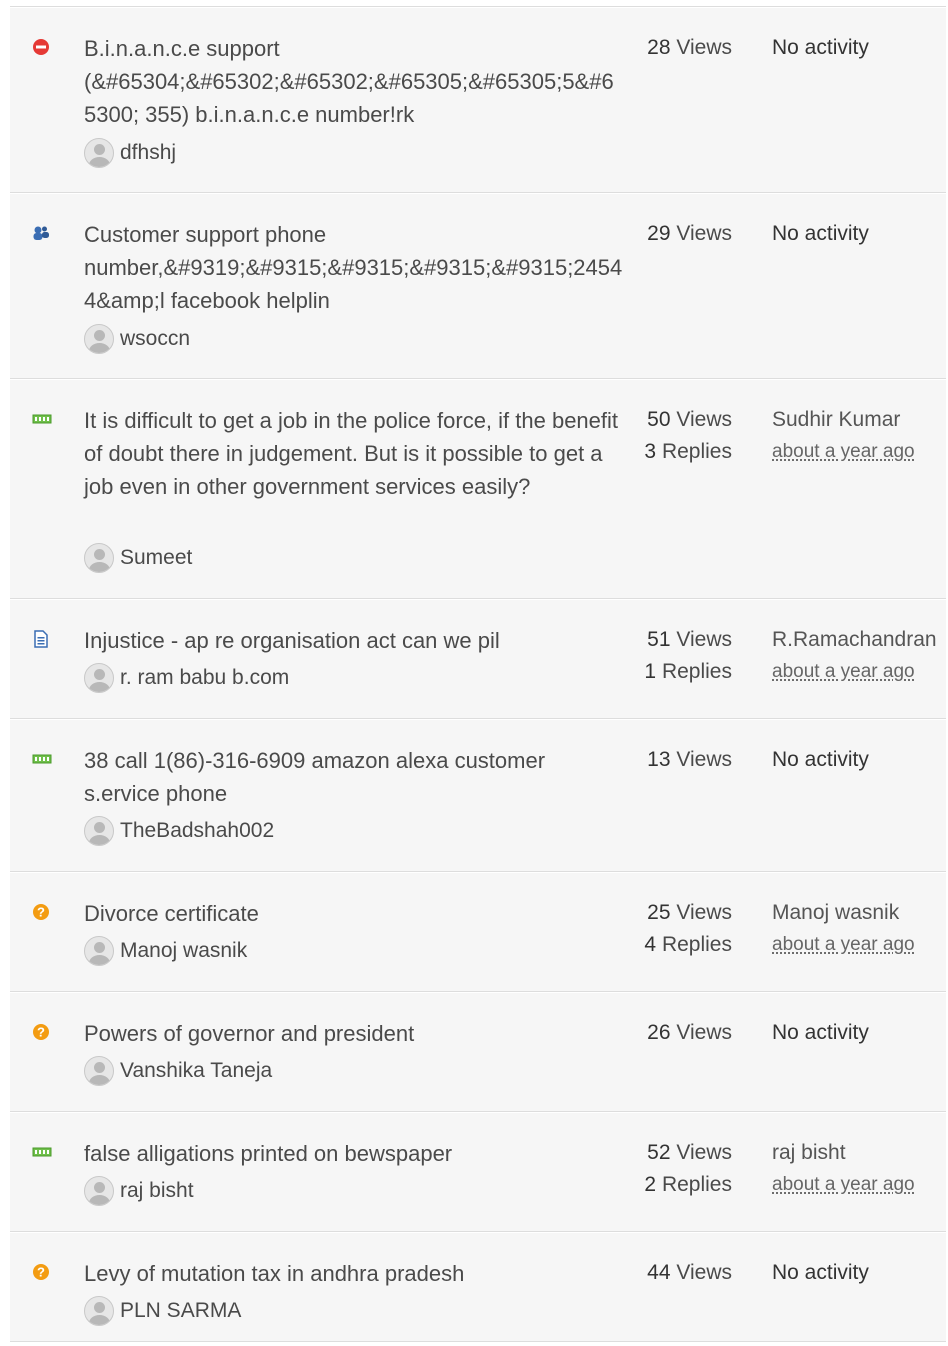 This screenshot has width=948, height=1346. I want to click on topic-author: wsoccn, so click(137, 339).